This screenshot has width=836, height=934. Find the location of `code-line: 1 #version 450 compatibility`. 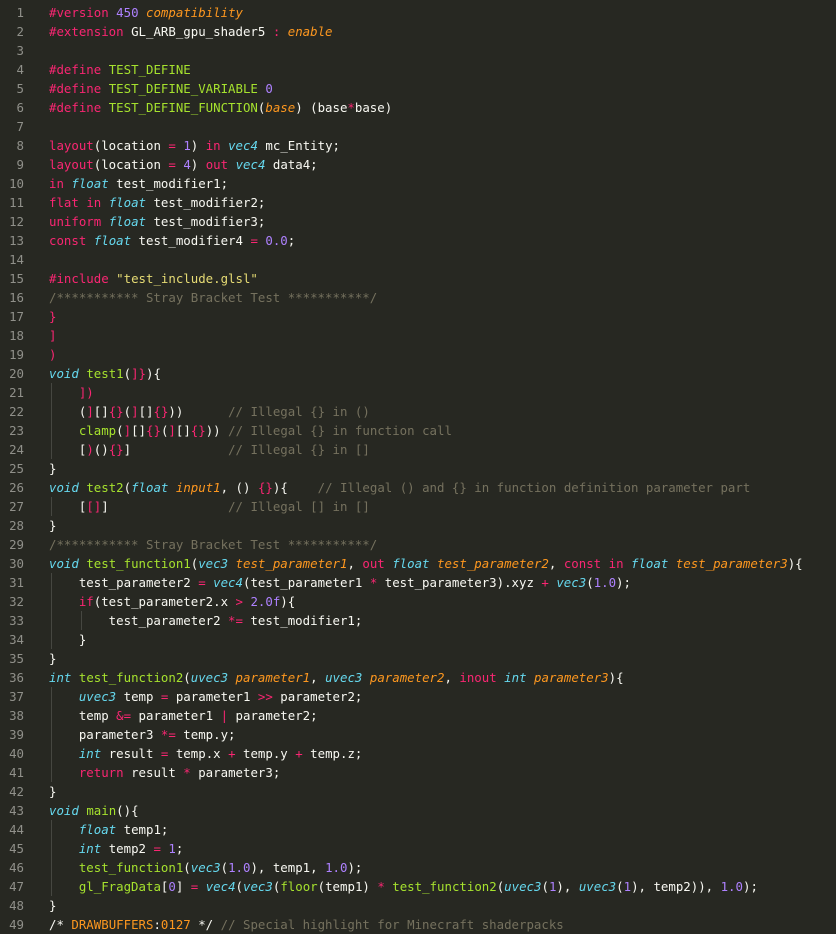

code-line: 1 #version 450 compatibility is located at coordinates (418, 12).